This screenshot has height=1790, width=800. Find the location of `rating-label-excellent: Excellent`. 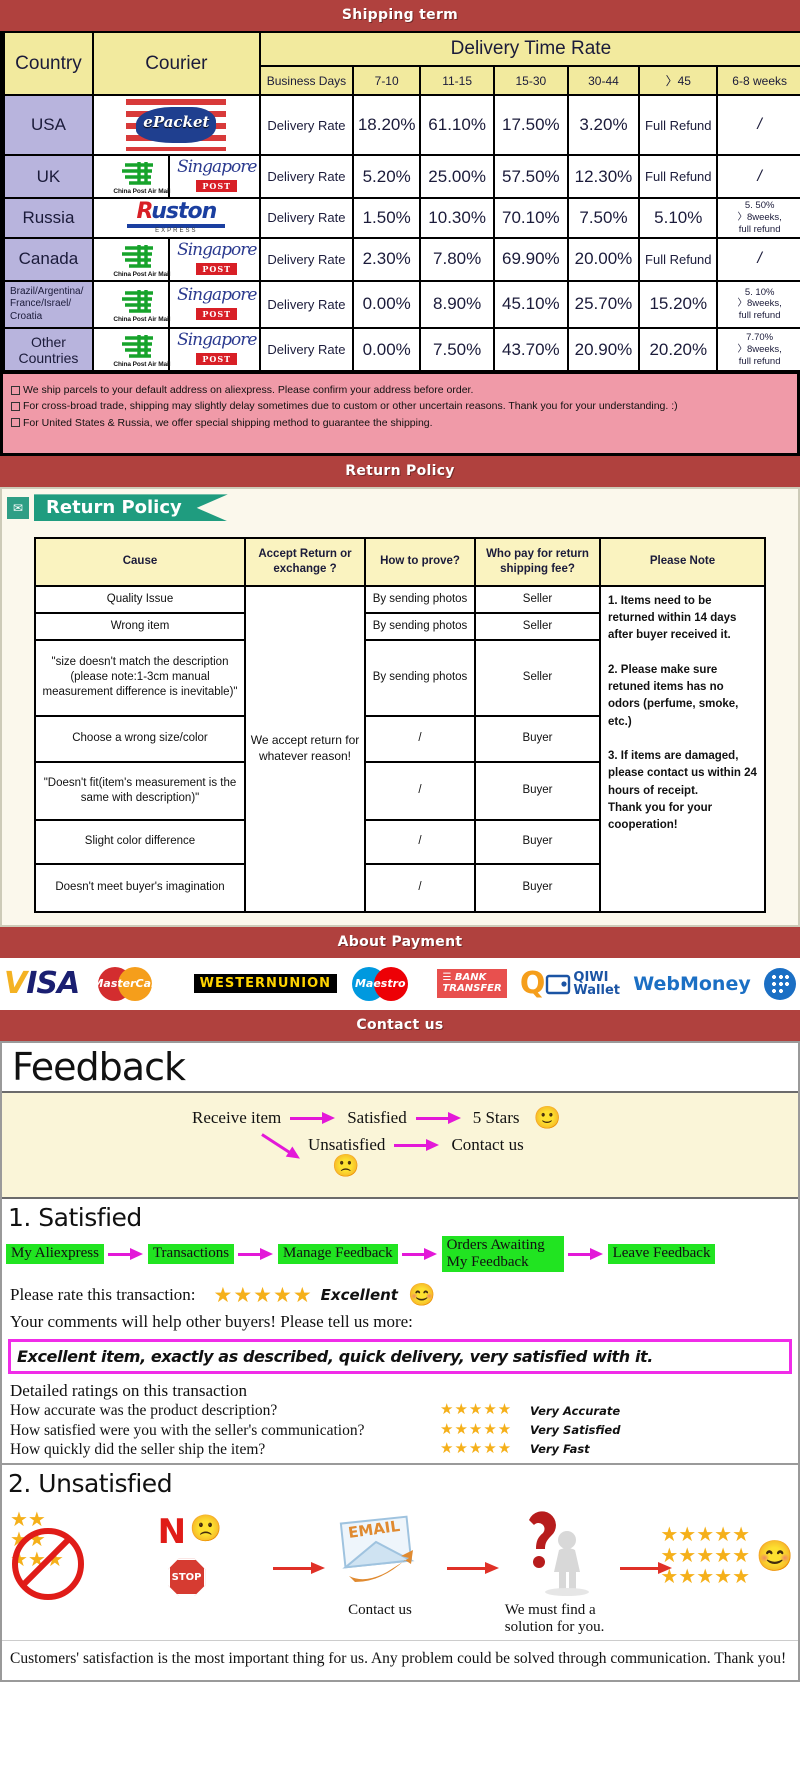

rating-label-excellent: Excellent is located at coordinates (359, 1295).